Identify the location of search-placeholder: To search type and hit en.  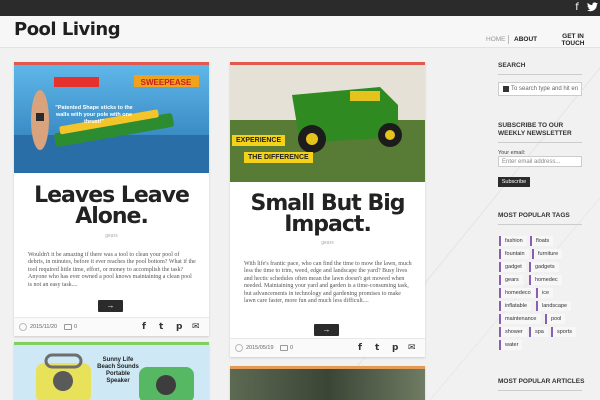
(545, 89).